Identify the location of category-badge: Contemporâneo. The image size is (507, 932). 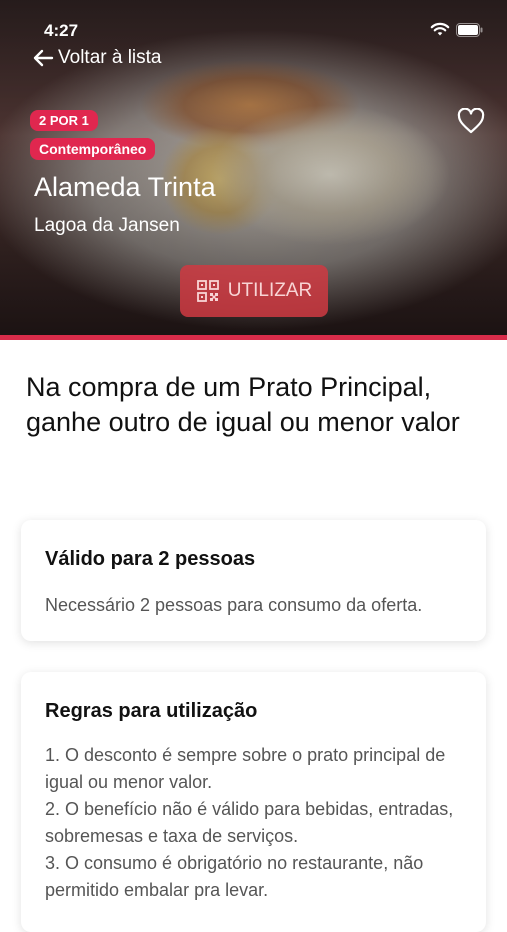
(93, 149).